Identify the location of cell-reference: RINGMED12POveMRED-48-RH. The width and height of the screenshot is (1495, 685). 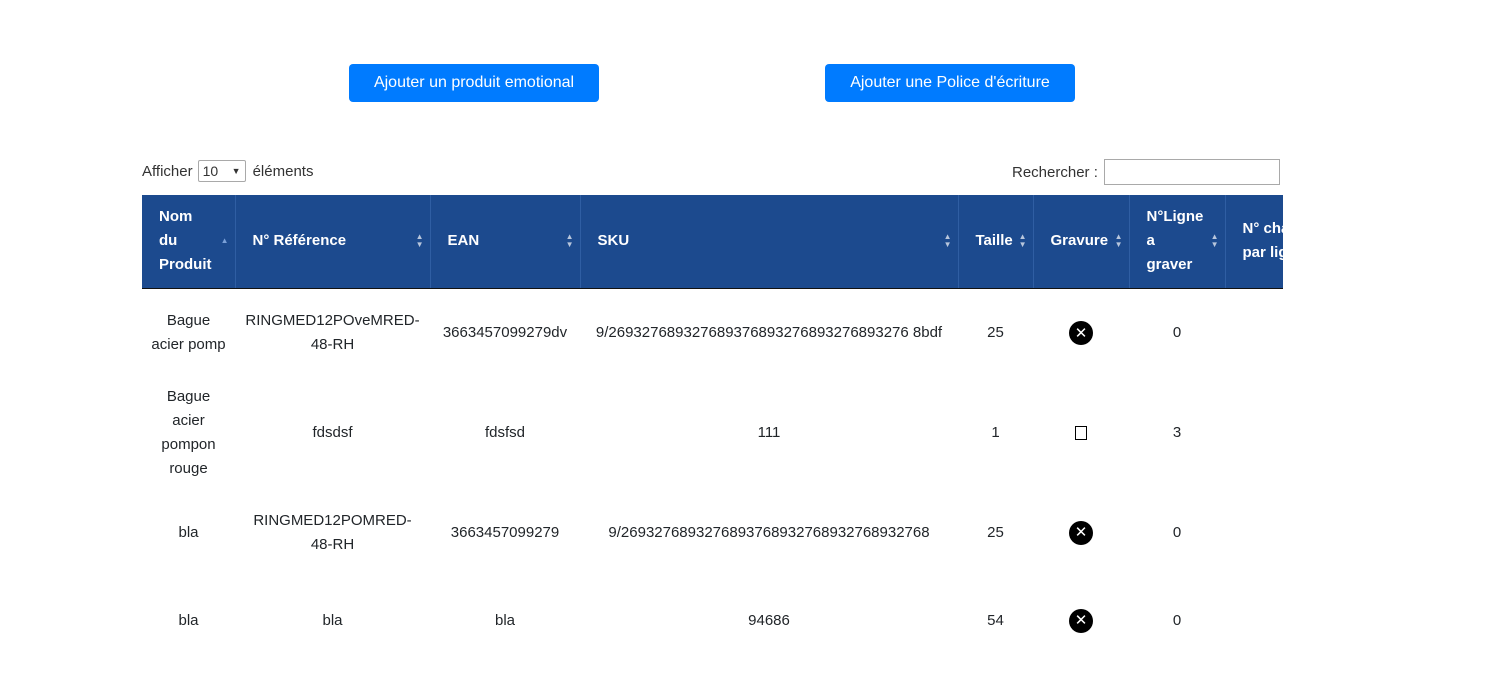
(332, 332).